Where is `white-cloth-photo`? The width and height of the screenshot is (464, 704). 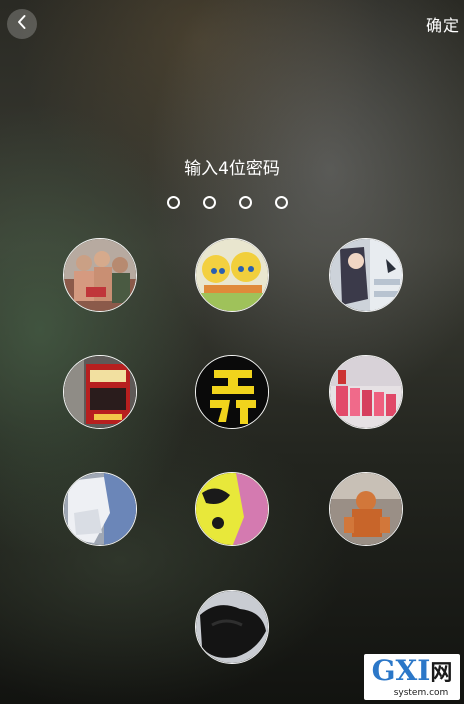 white-cloth-photo is located at coordinates (100, 509).